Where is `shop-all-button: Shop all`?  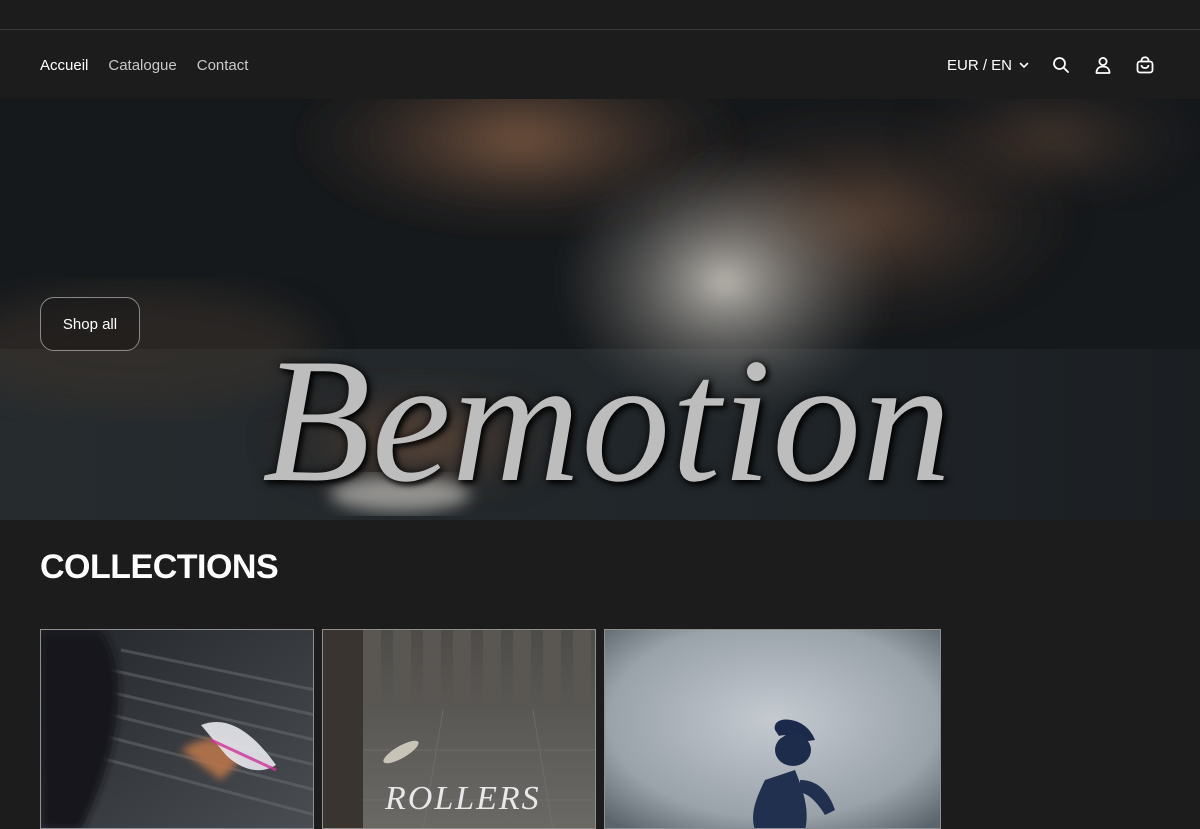 shop-all-button: Shop all is located at coordinates (90, 324).